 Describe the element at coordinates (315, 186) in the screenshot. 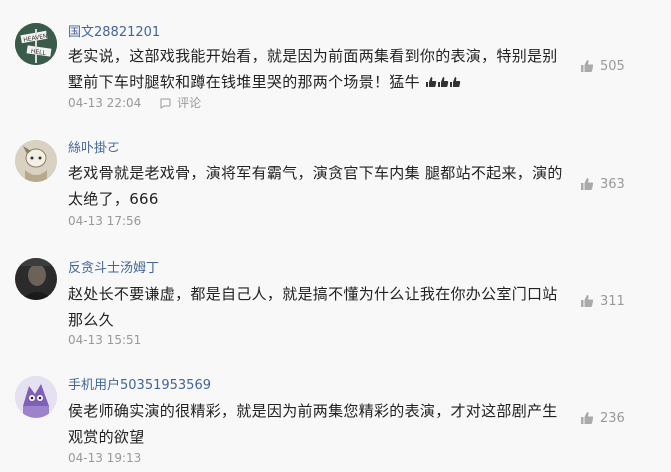

I see `comment-text: 老戏骨就是老戏骨，演将军有霸气，演贪官下车内集 腿都站不起来，演的太绝了，666` at that location.